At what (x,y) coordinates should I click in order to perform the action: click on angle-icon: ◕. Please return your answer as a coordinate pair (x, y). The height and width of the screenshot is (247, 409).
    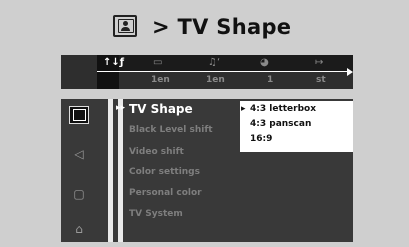
    Looking at the image, I should click on (264, 63).